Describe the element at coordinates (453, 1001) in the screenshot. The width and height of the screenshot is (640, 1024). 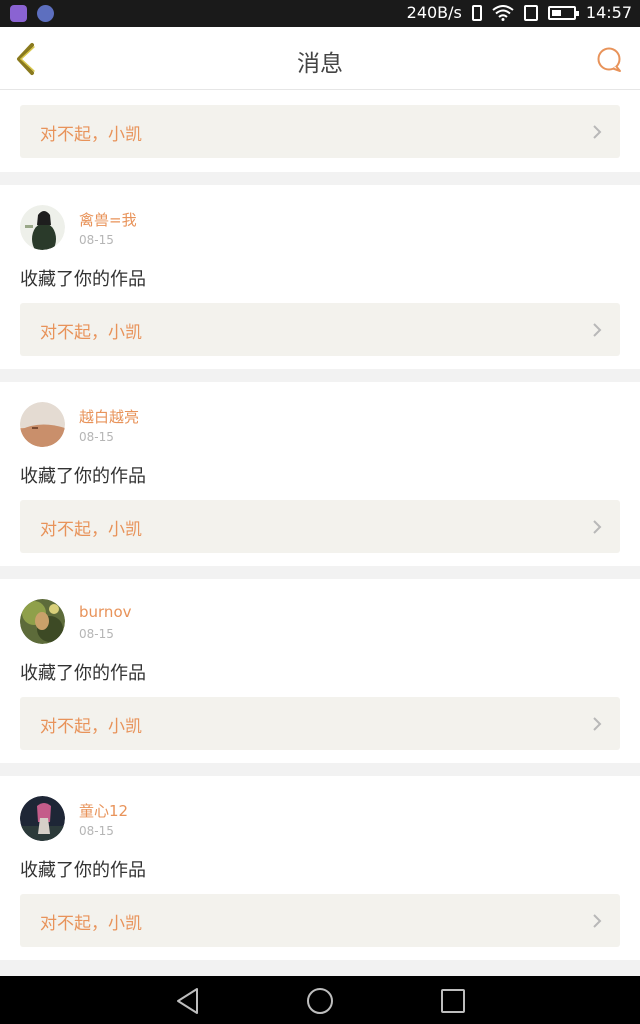
I see `recents-square-icon` at that location.